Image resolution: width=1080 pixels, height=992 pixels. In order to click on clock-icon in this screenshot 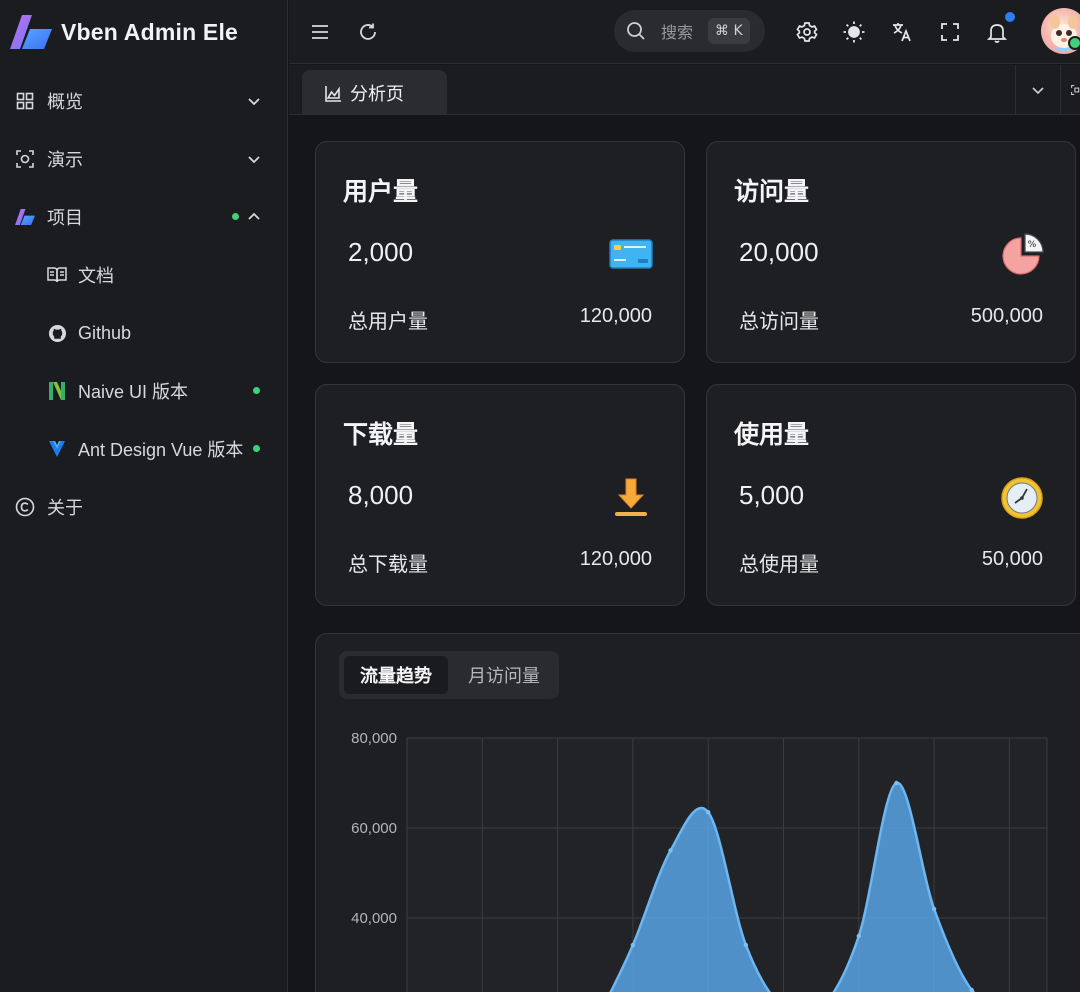, I will do `click(1022, 498)`.